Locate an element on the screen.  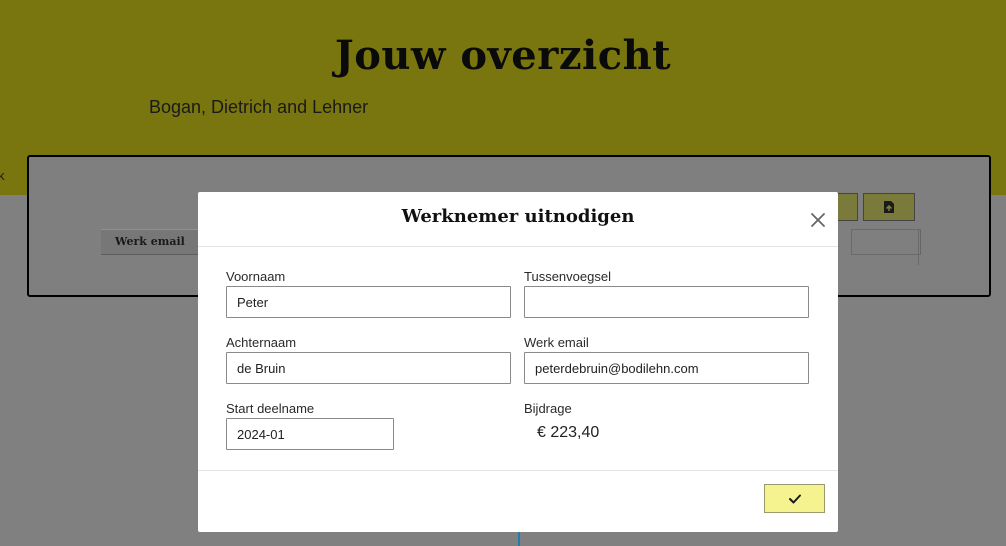
close-icon is located at coordinates (818, 220).